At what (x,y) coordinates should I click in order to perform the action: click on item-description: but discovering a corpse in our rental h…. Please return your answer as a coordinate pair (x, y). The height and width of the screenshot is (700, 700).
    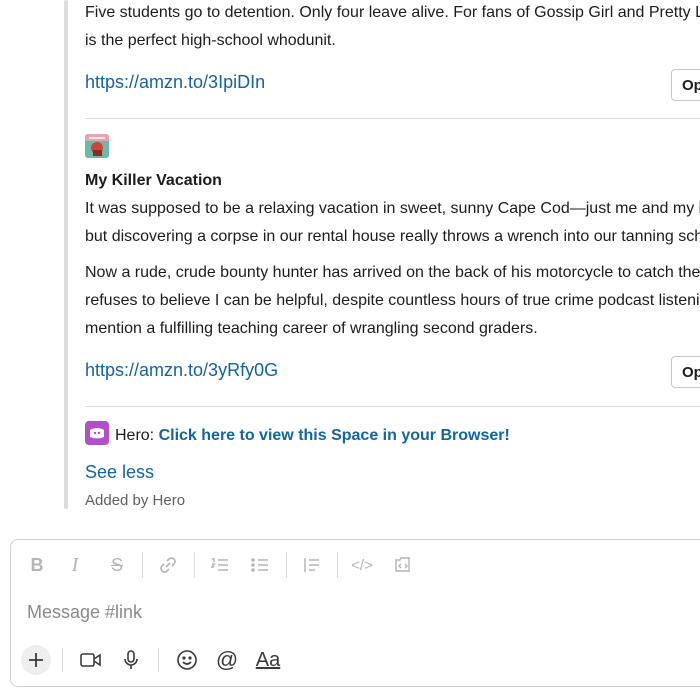
    Looking at the image, I should click on (392, 236).